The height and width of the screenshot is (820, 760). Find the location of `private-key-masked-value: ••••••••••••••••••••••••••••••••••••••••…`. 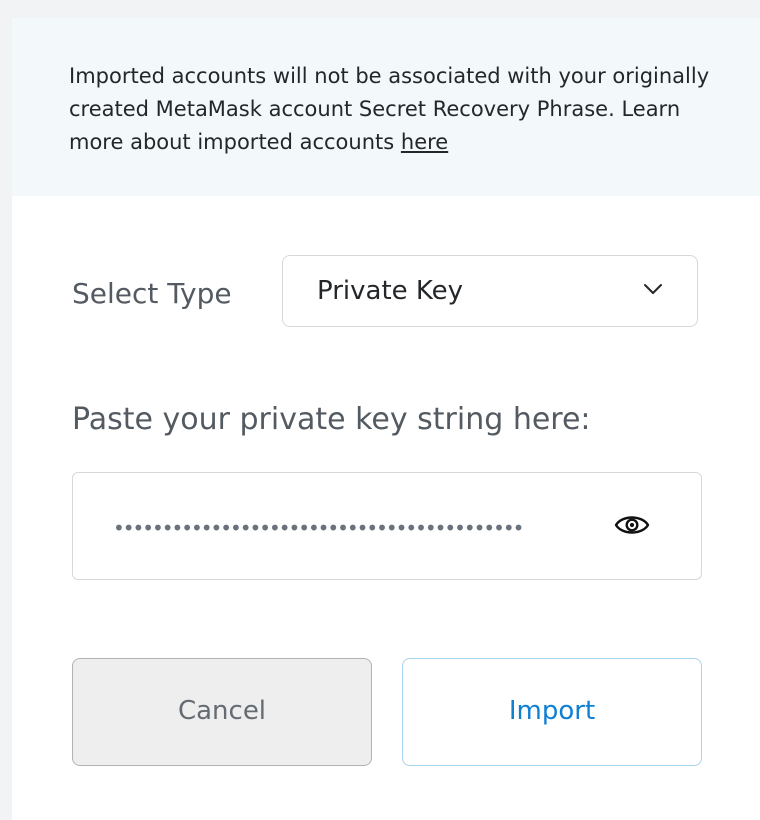

private-key-masked-value: ••••••••••••••••••••••••••••••••••••••••… is located at coordinates (318, 528).